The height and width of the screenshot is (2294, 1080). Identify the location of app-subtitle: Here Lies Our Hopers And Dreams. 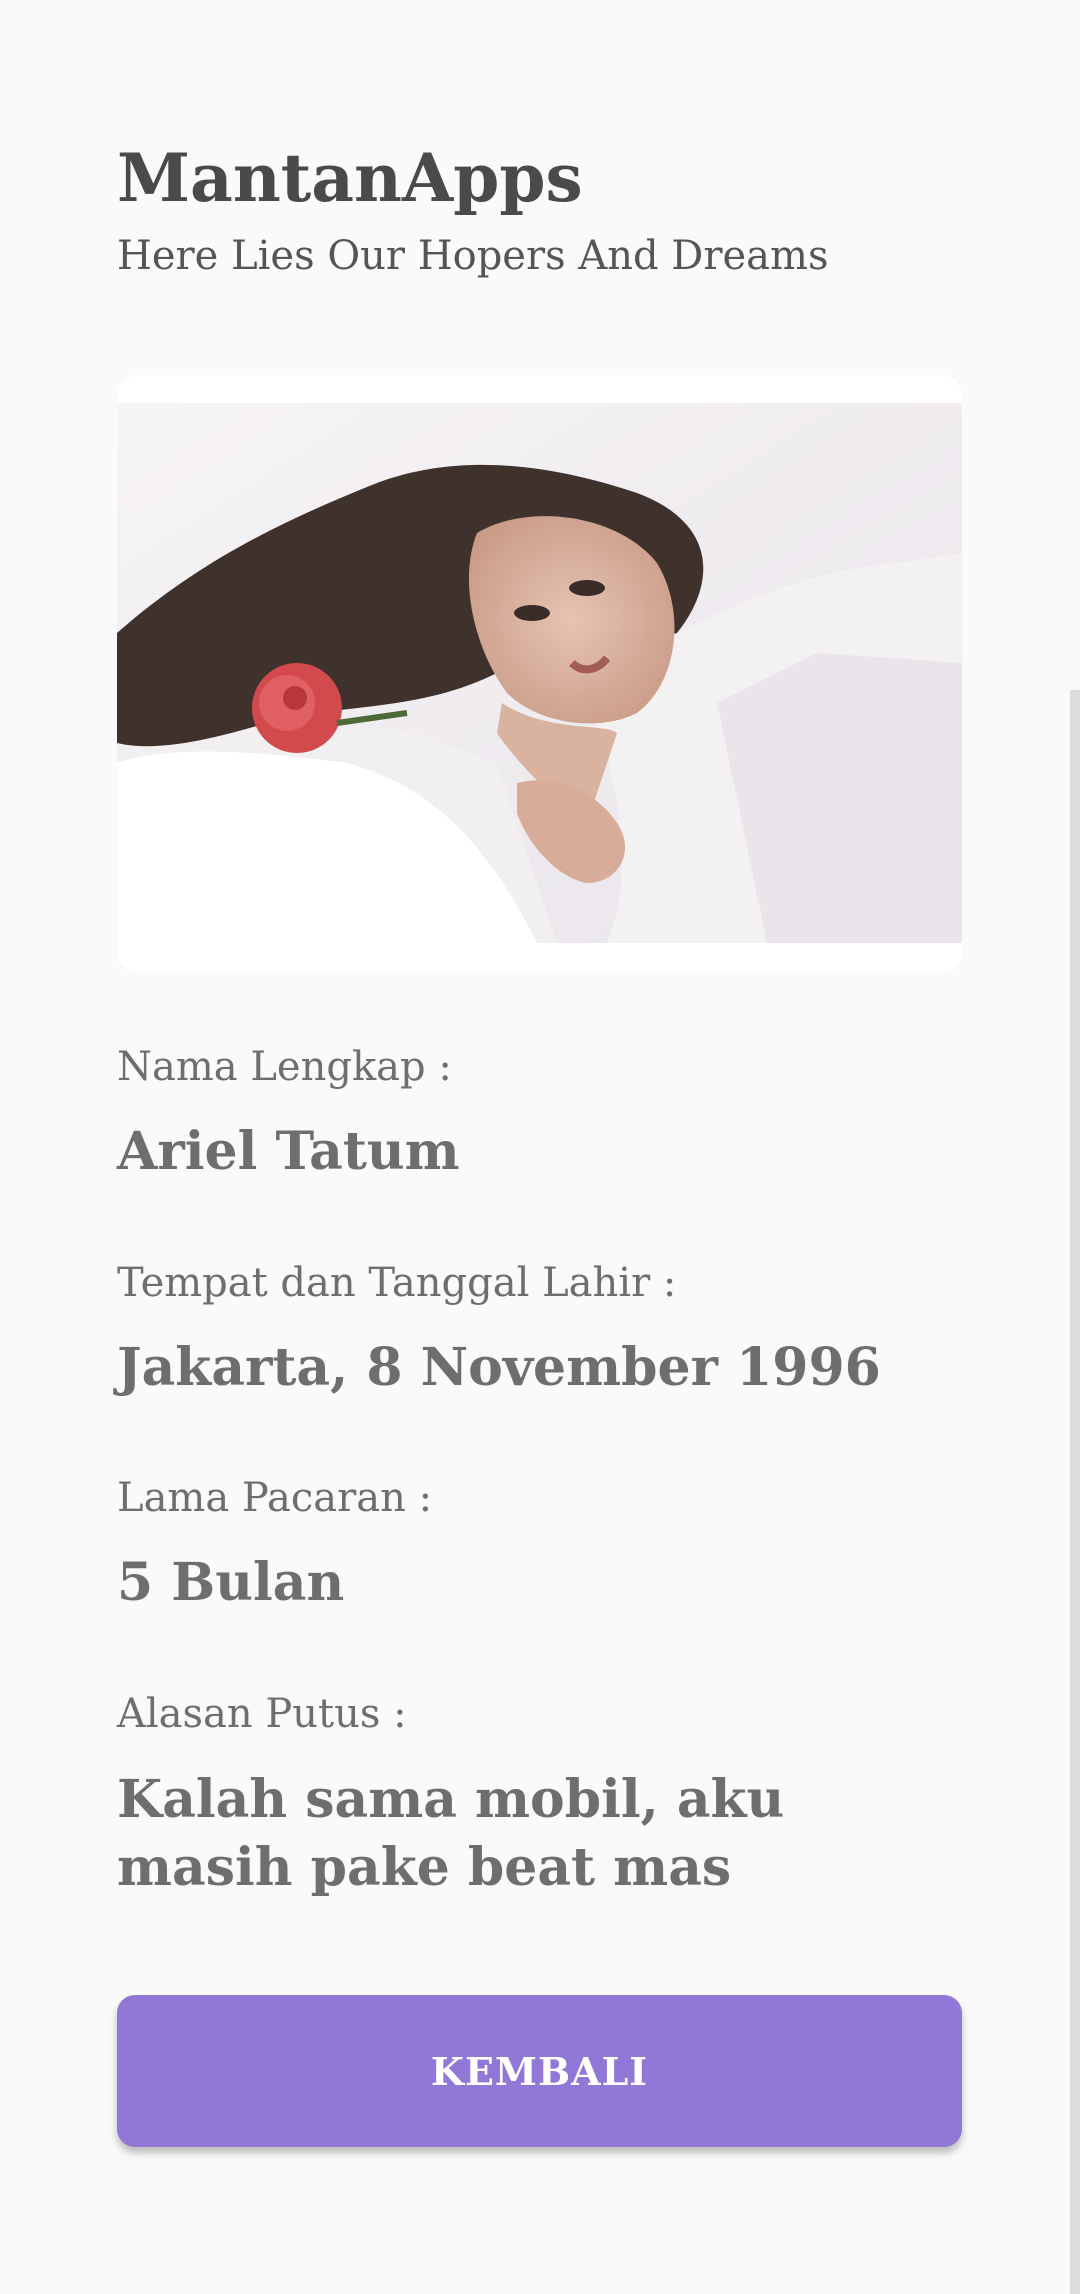
(473, 256).